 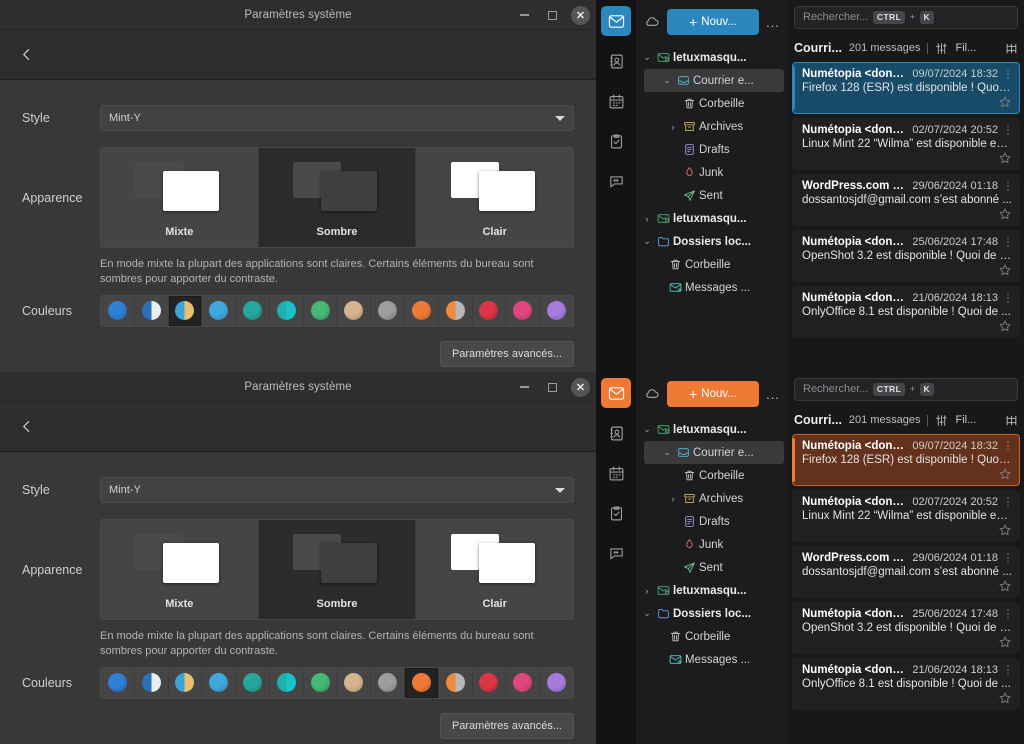 What do you see at coordinates (712, 567) in the screenshot?
I see `folder-item-6: Sent` at bounding box center [712, 567].